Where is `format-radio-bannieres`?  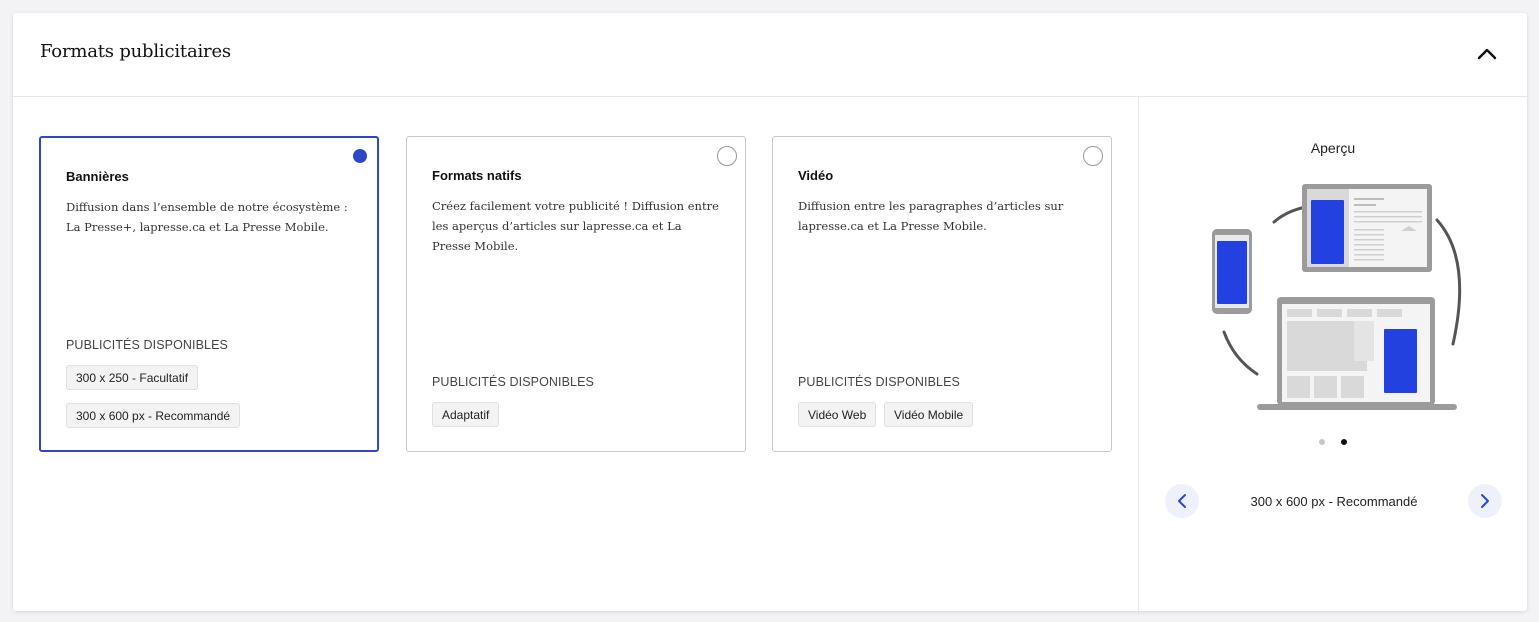 format-radio-bannieres is located at coordinates (360, 156).